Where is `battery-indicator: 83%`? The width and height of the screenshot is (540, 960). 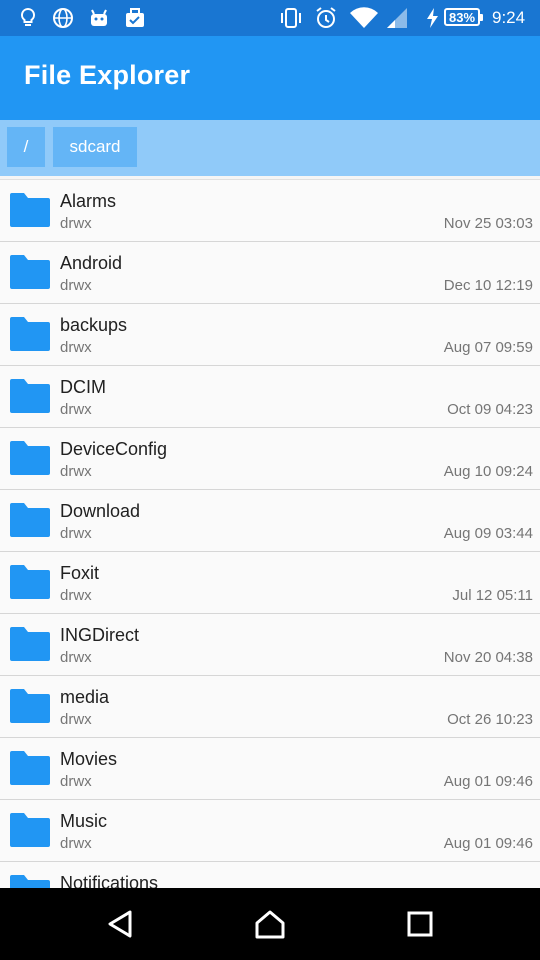 battery-indicator: 83% is located at coordinates (463, 17).